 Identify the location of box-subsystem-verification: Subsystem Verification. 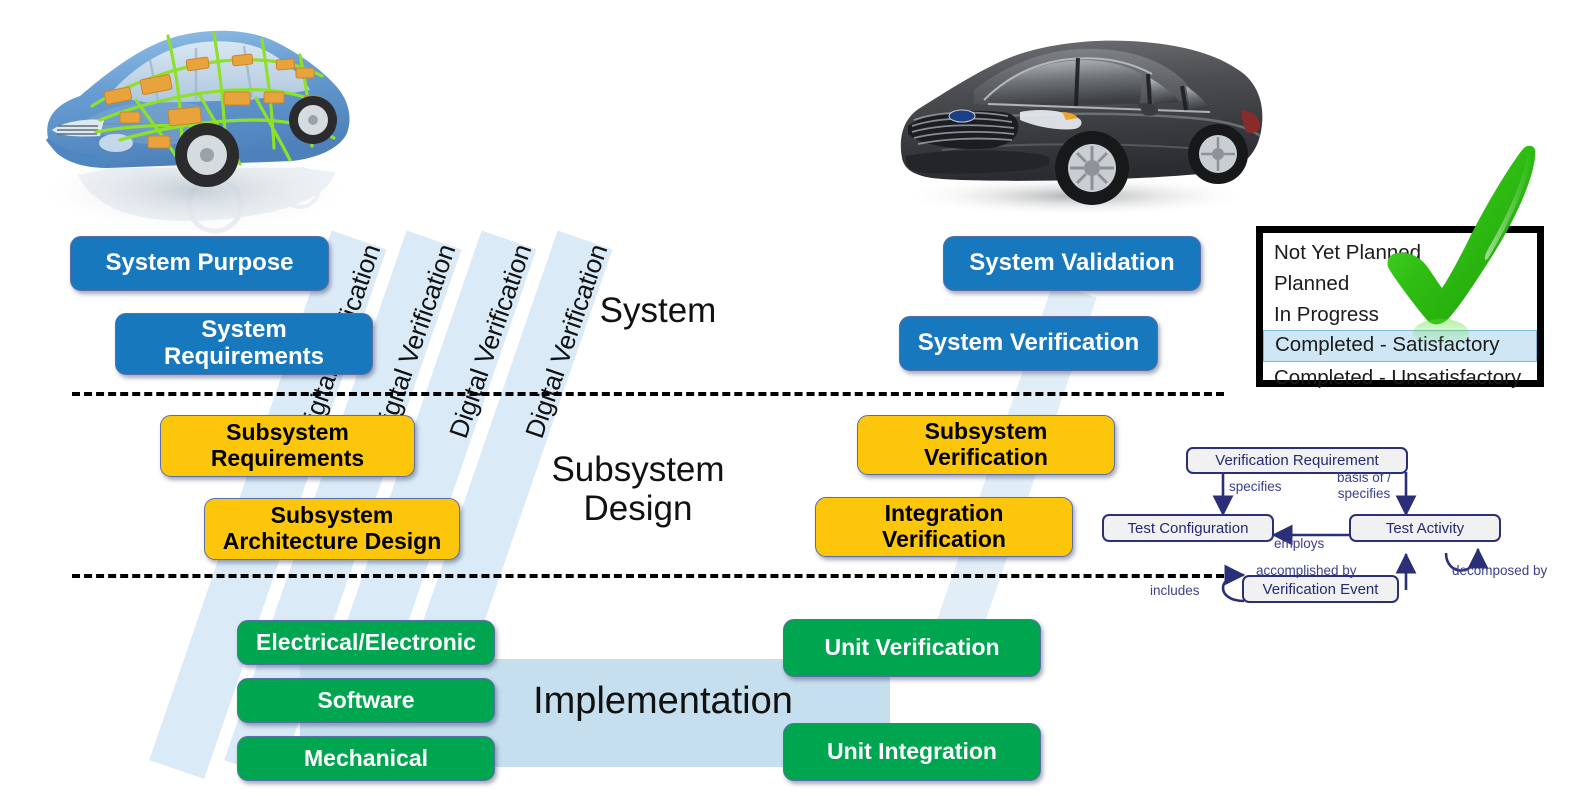
(986, 445).